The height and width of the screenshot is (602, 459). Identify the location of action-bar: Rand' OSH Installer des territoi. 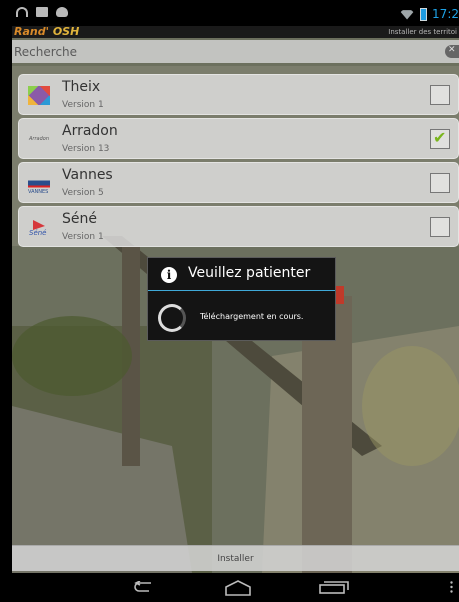
(235, 32).